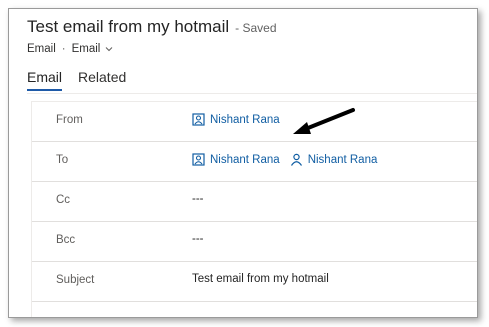  I want to click on bcc-value: ---, so click(198, 239).